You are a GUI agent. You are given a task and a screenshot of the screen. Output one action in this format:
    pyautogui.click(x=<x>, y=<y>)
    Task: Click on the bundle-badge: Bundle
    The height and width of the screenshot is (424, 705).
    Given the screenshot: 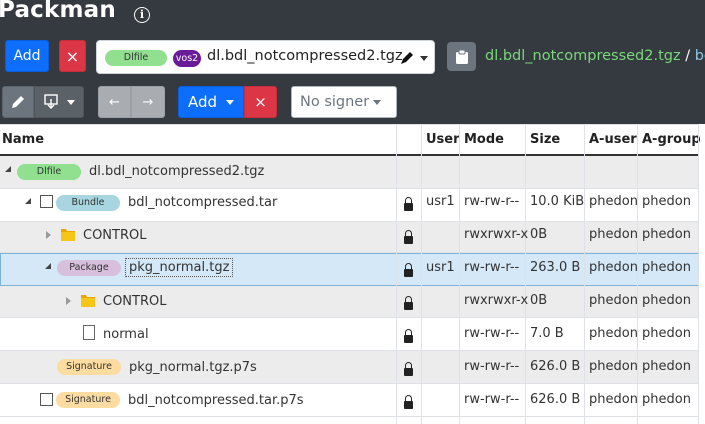 What is the action you would take?
    pyautogui.click(x=88, y=203)
    